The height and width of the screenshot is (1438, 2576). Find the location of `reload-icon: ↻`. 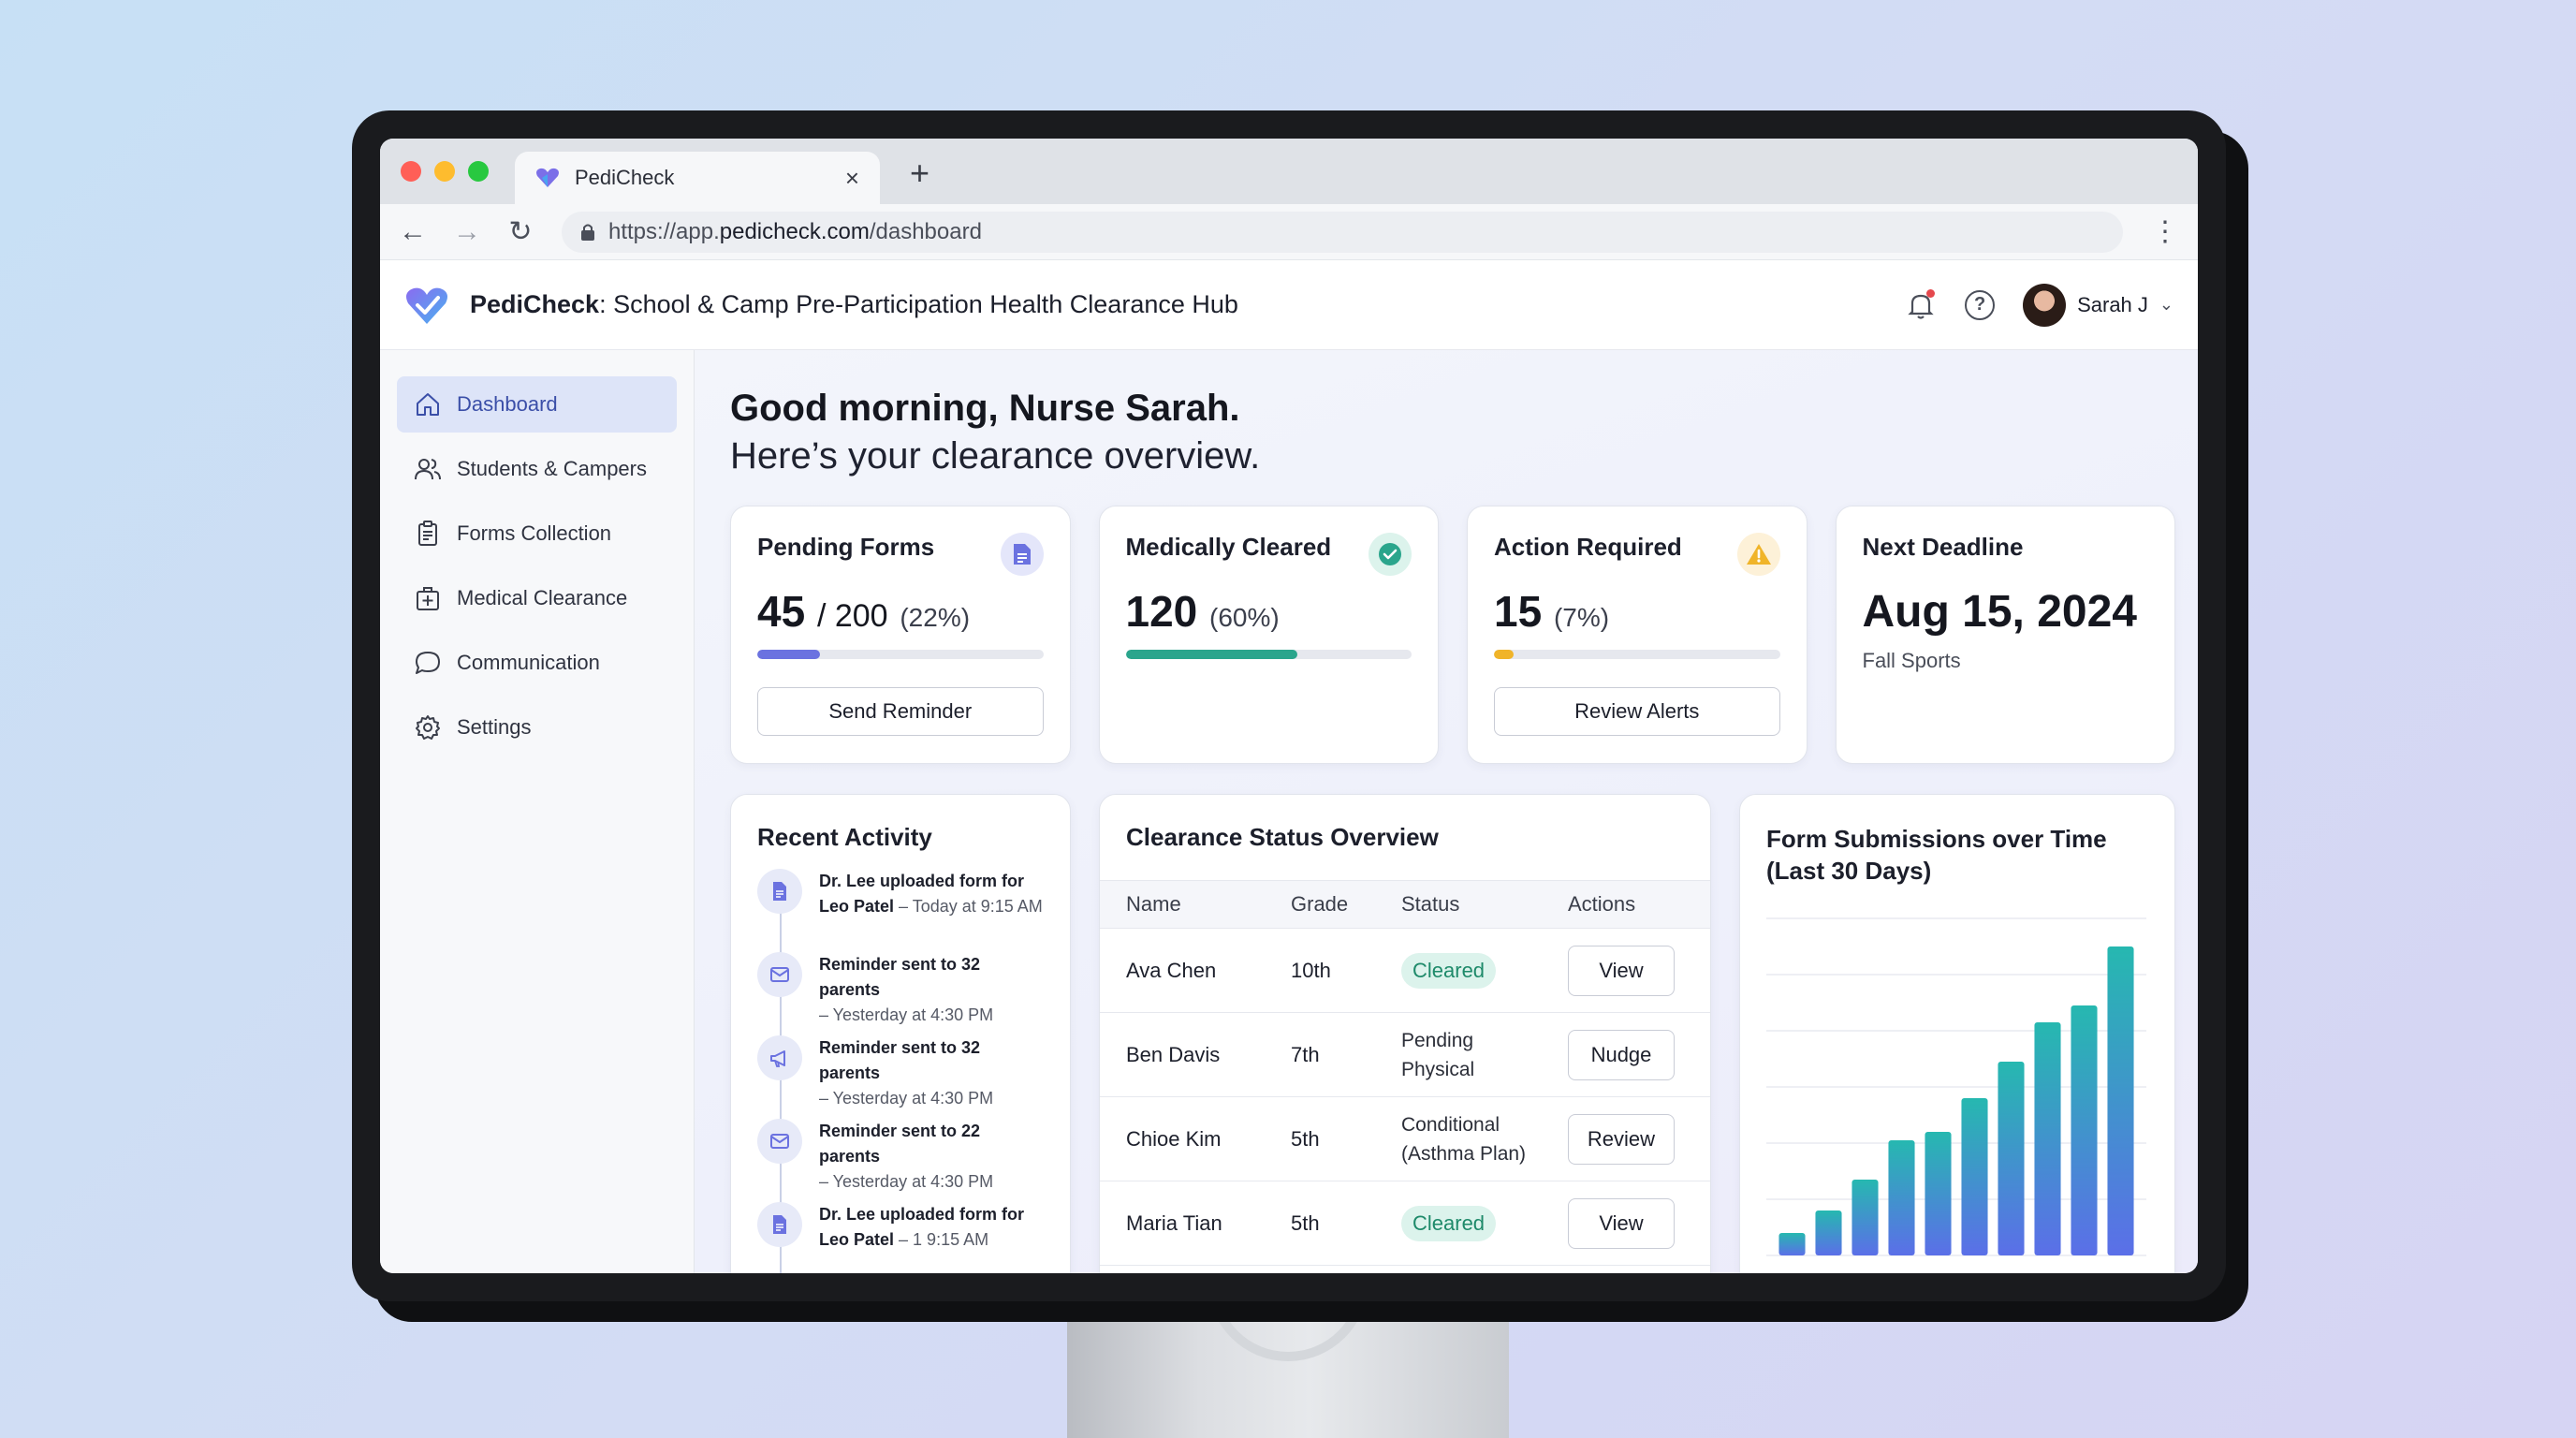

reload-icon: ↻ is located at coordinates (520, 231).